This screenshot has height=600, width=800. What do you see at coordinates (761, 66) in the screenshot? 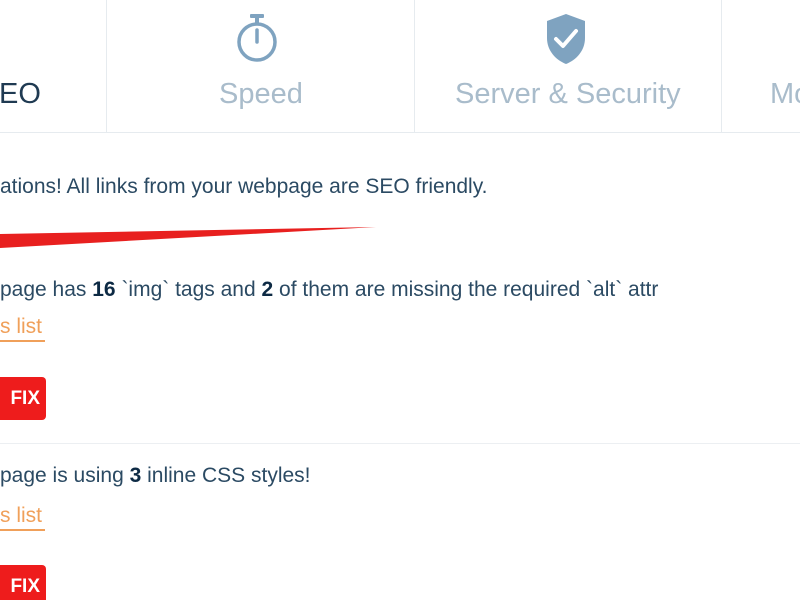
I see `tab-more: Mo` at bounding box center [761, 66].